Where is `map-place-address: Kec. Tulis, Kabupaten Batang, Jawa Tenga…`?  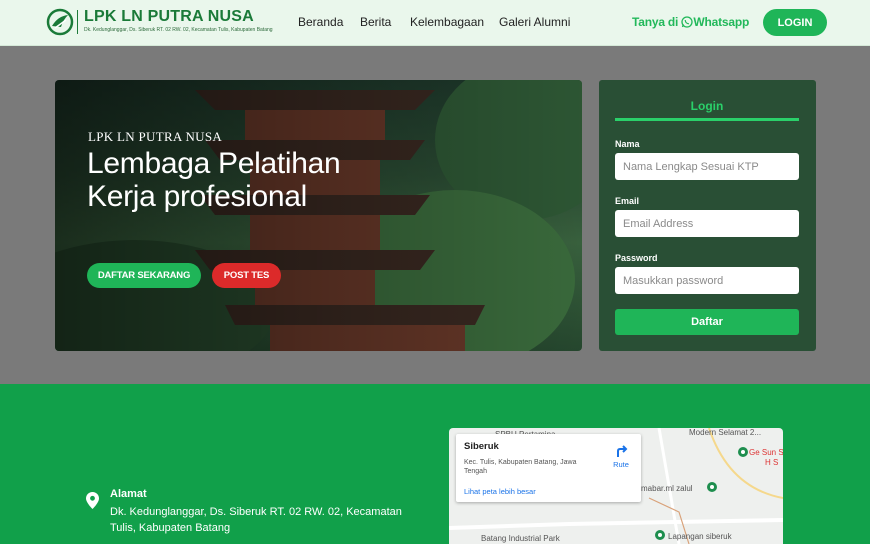
map-place-address: Kec. Tulis, Kabupaten Batang, Jawa Tenga… is located at coordinates (520, 467).